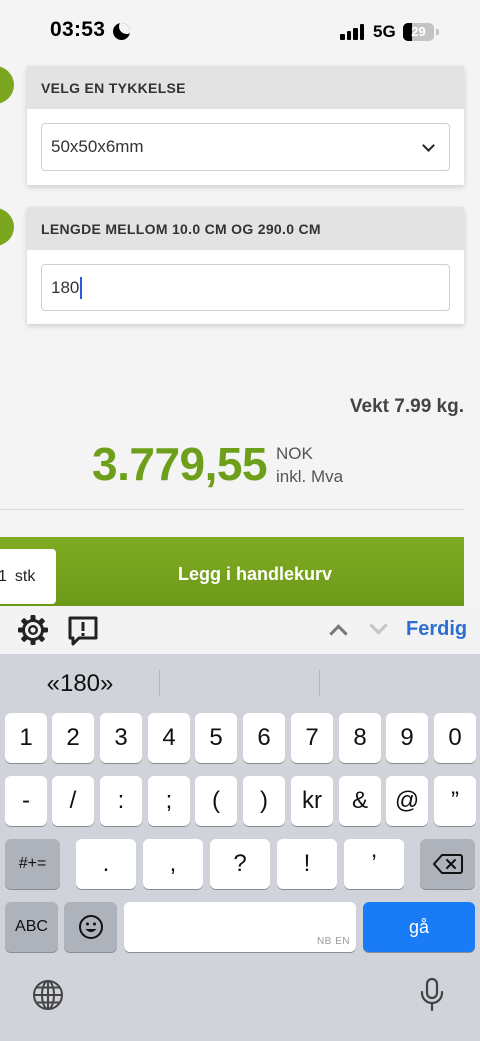  I want to click on backspace-icon, so click(447, 864).